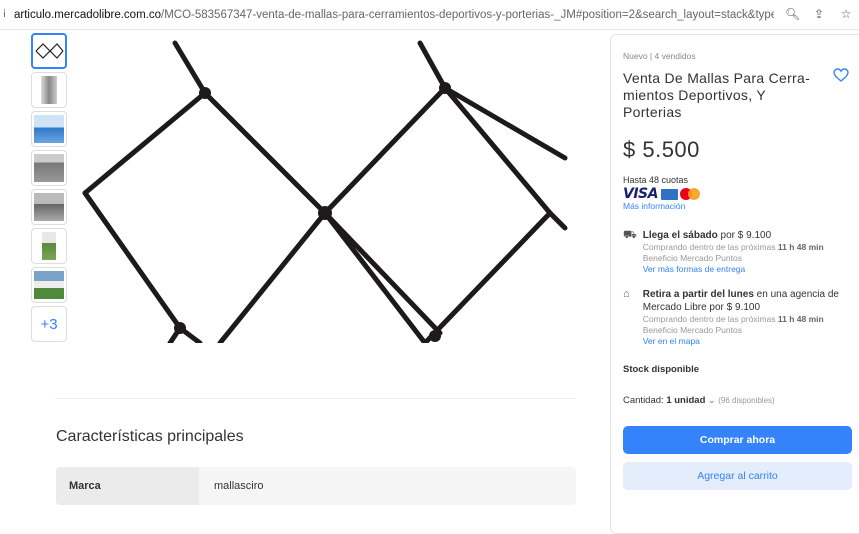 This screenshot has height=534, width=859. Describe the element at coordinates (737, 440) in the screenshot. I see `buy-now-button: Comprar ahora` at that location.